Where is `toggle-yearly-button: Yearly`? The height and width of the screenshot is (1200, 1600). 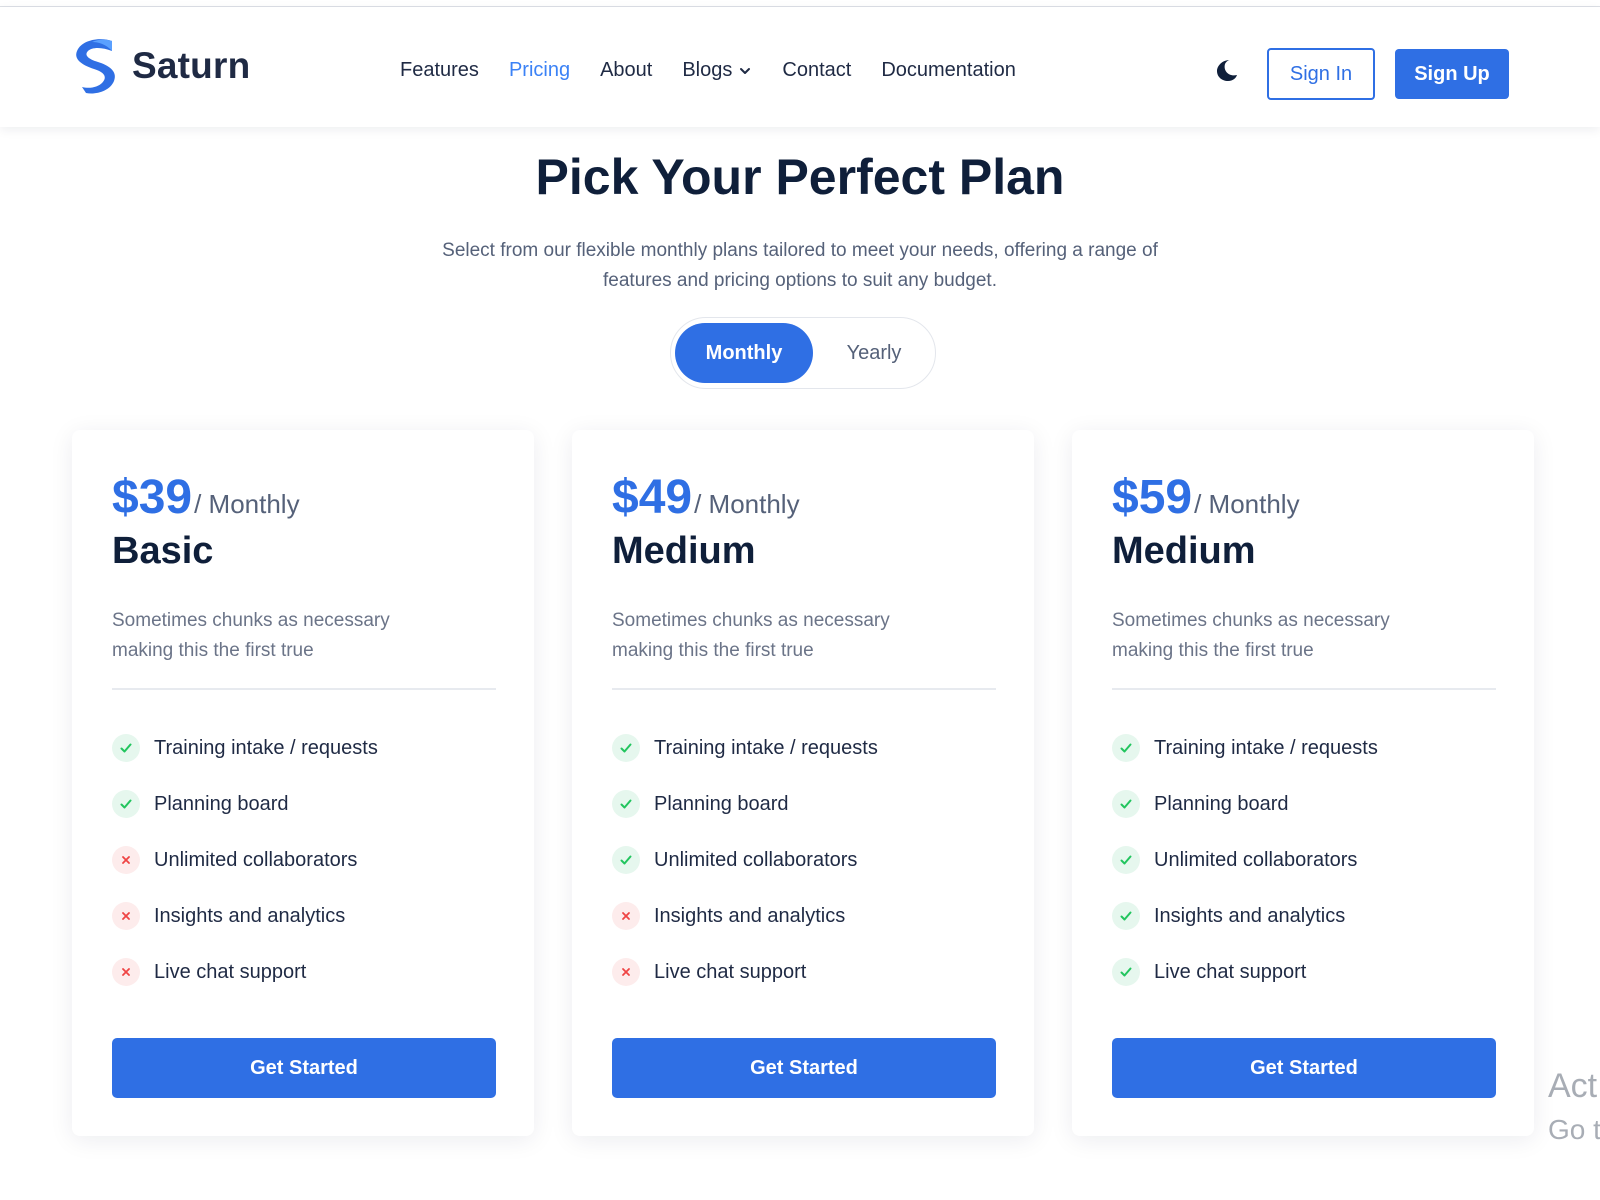
toggle-yearly-button: Yearly is located at coordinates (874, 353).